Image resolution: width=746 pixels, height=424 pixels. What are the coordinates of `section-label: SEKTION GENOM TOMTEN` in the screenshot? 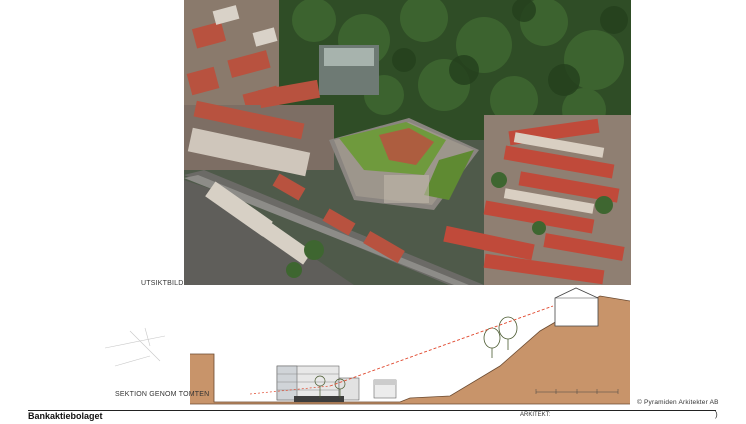 It's located at (162, 394).